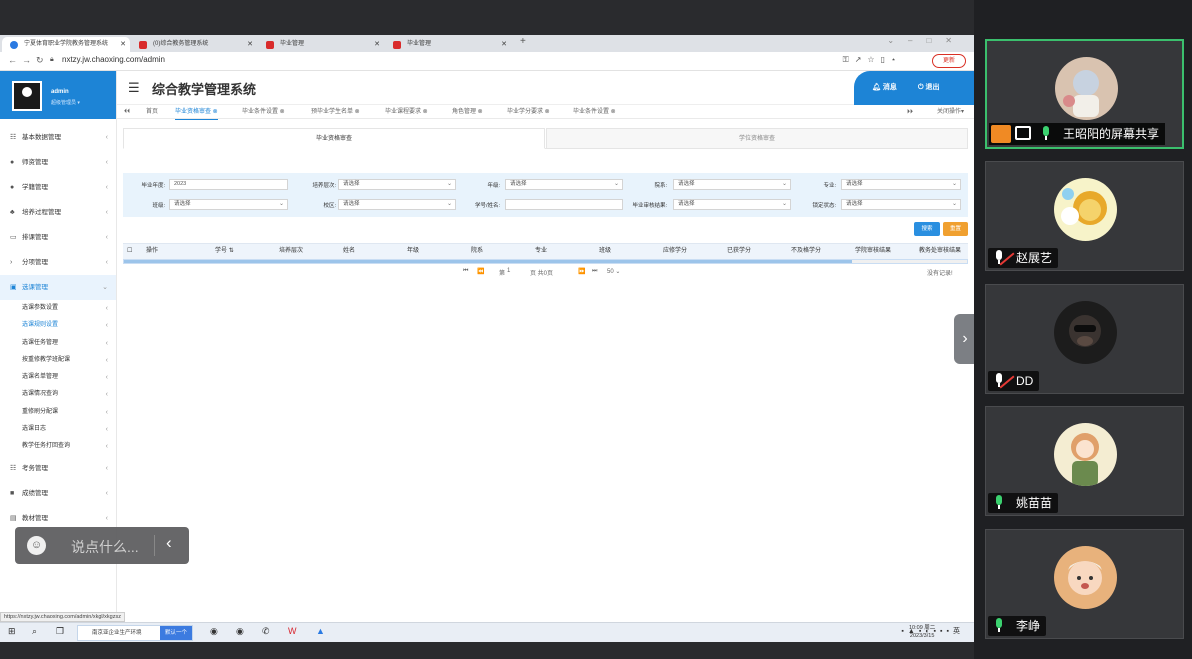  Describe the element at coordinates (926, 40) in the screenshot. I see `window-controls: ⌄–□✕` at that location.